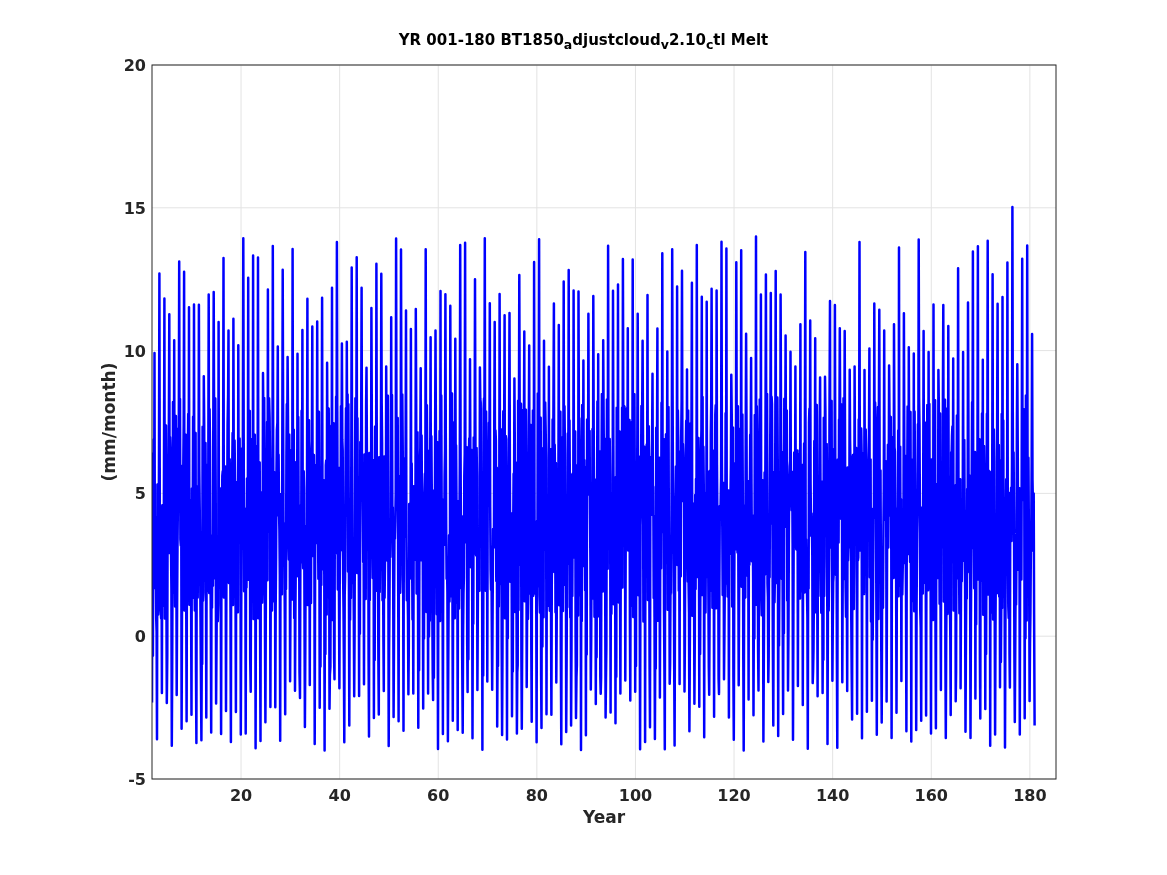 The image size is (1167, 875). Describe the element at coordinates (635, 795) in the screenshot. I see `x-tick-label: 100` at that location.